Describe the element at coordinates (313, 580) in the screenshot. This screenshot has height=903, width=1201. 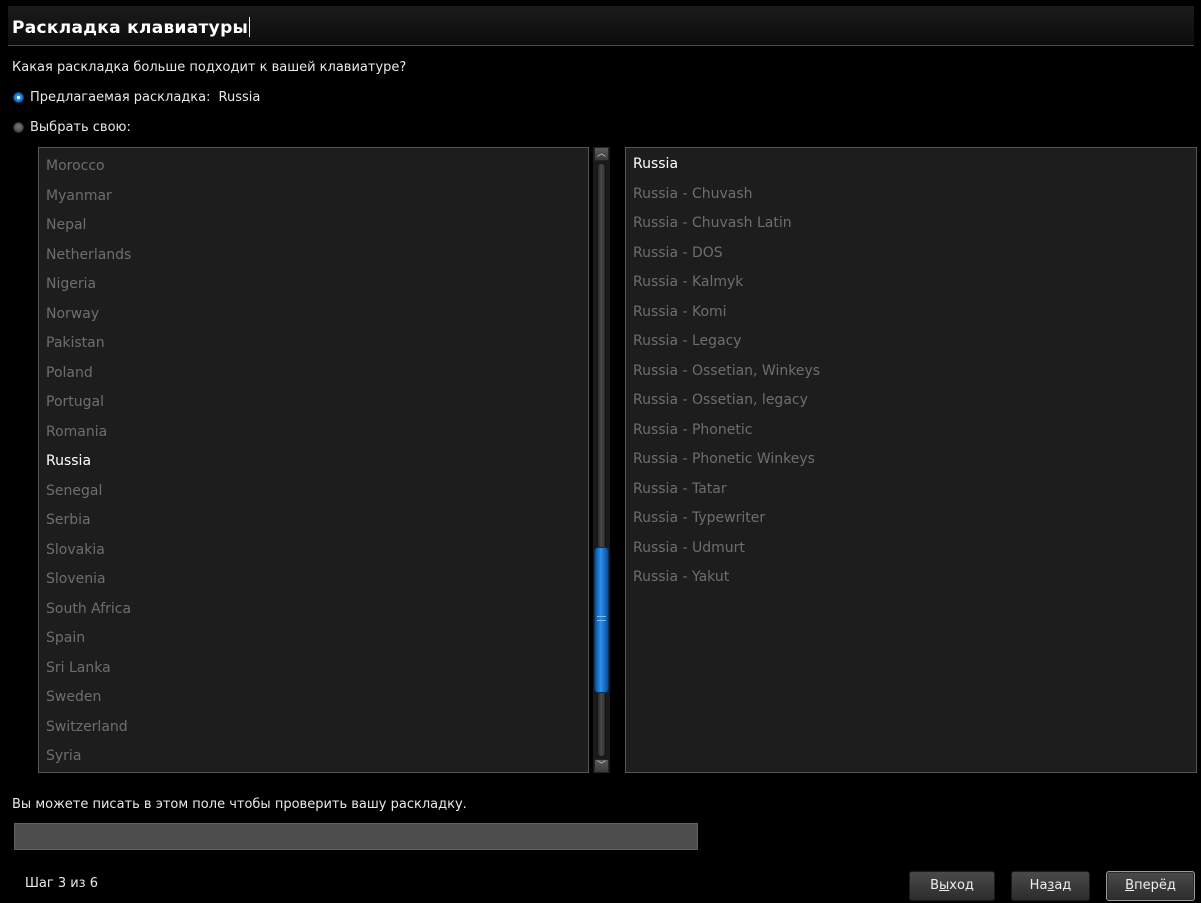
I see `country-list-item: Slovenia` at that location.